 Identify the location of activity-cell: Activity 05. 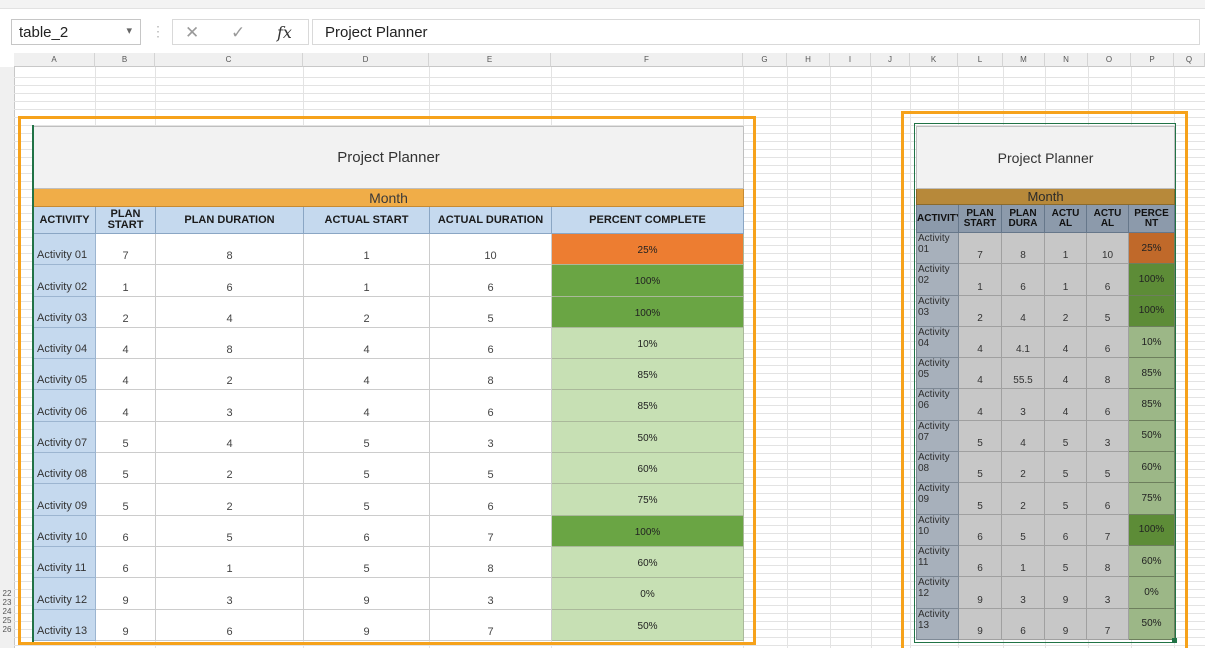
(64, 374).